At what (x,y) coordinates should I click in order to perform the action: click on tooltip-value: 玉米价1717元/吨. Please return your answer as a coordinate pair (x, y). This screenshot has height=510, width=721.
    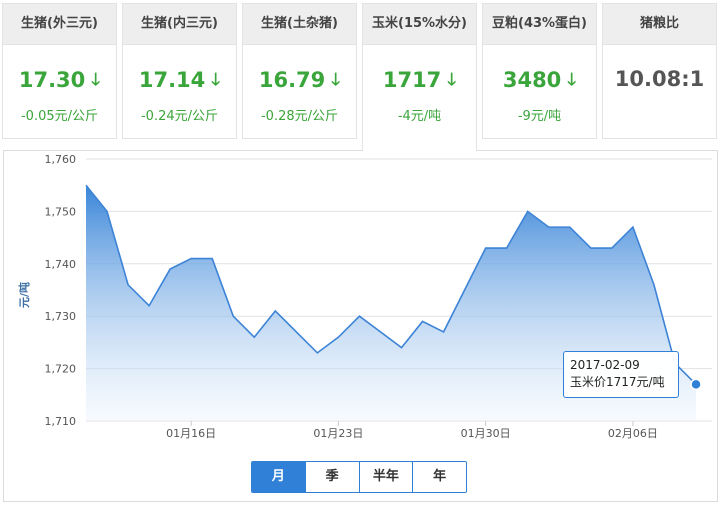
    Looking at the image, I should click on (617, 382).